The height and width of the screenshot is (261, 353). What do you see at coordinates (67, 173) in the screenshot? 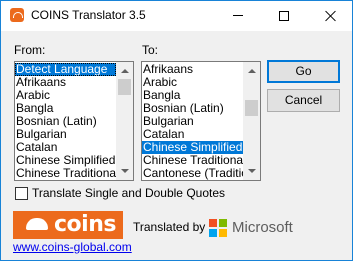
I see `list-item: Chinese Traditional` at bounding box center [67, 173].